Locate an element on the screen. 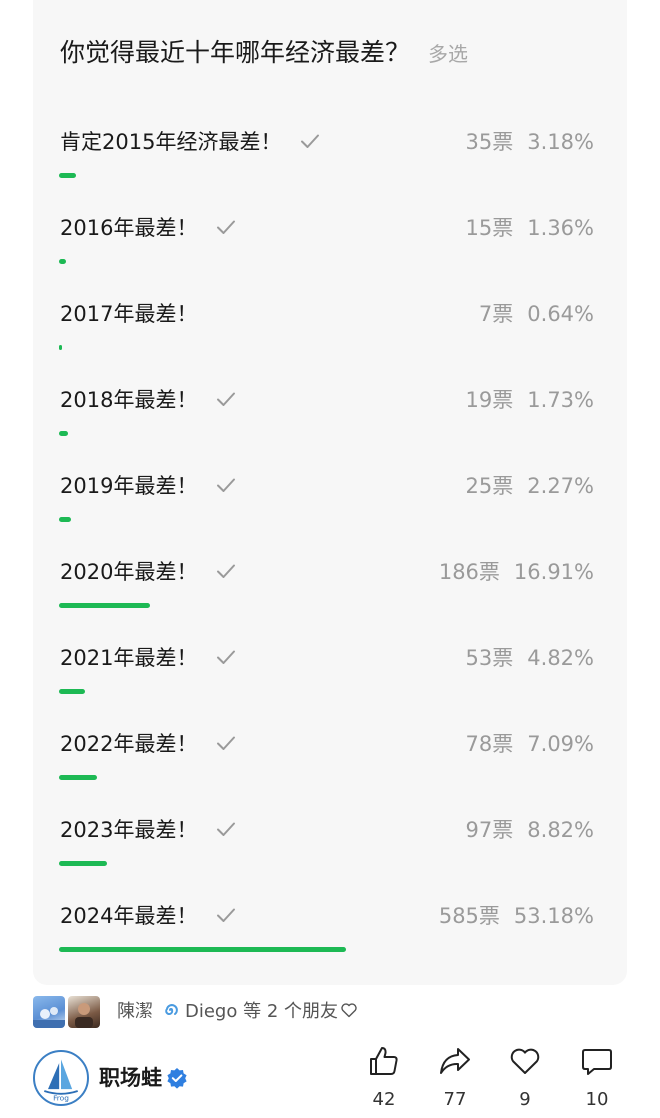 The image size is (660, 1118). poll-option: 2023年最差！ 97票 8.82% is located at coordinates (330, 851).